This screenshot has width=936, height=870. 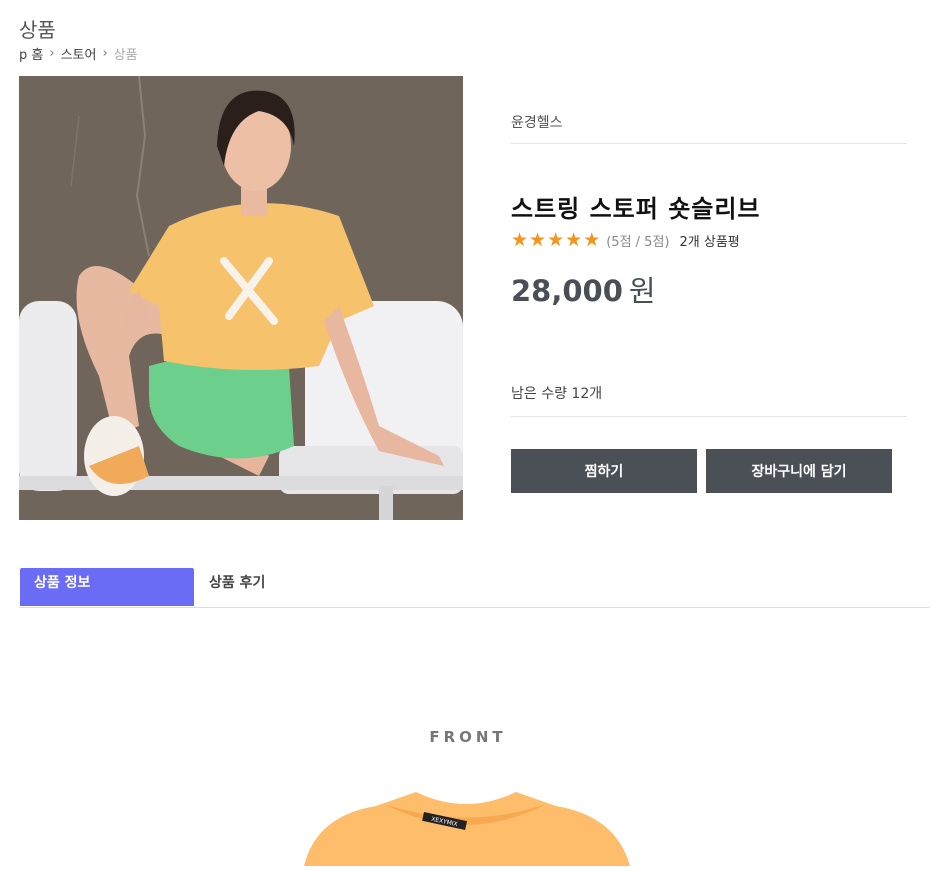 What do you see at coordinates (107, 587) in the screenshot?
I see `tab-product-info: 상품 정보` at bounding box center [107, 587].